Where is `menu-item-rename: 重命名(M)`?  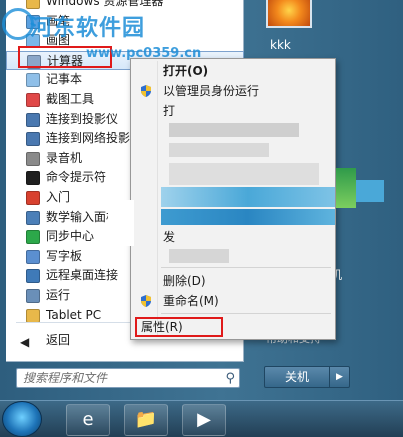
menu-item-rename: 重命名(M) is located at coordinates (233, 301).